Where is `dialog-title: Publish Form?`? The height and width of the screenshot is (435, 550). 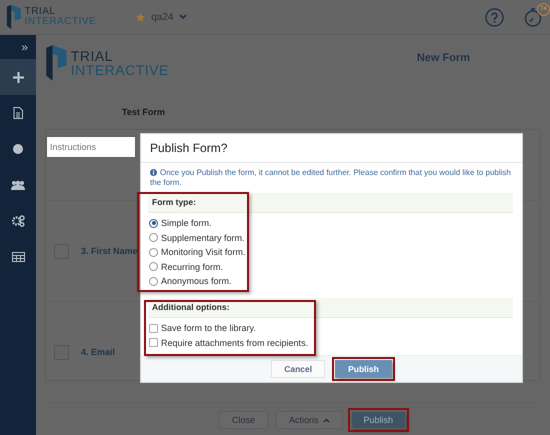 dialog-title: Publish Form? is located at coordinates (331, 148).